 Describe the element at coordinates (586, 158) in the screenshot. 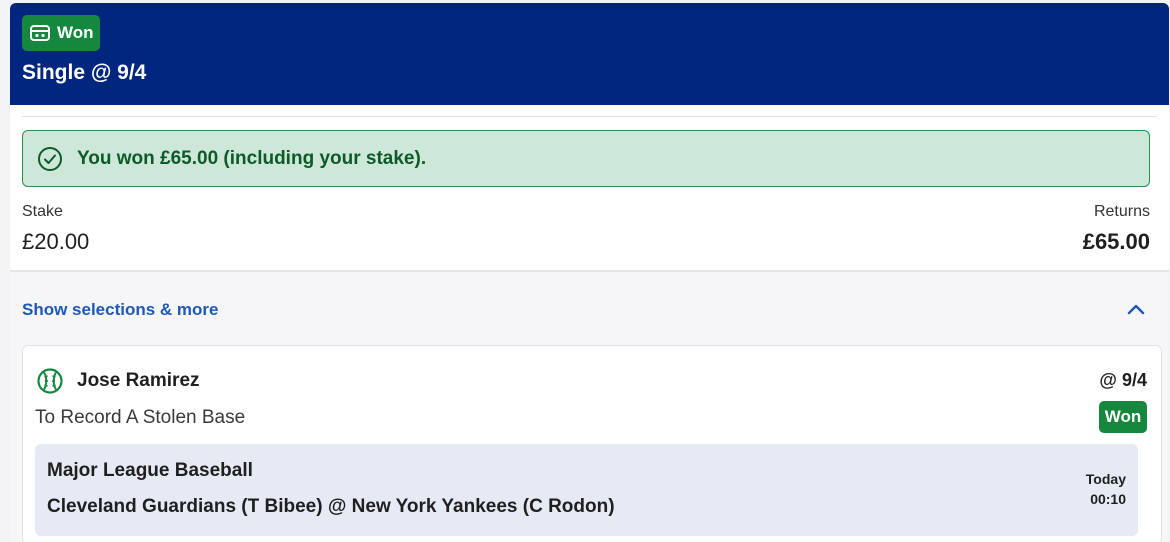

I see `win-banner: You won £65.00 (including your stake).` at that location.